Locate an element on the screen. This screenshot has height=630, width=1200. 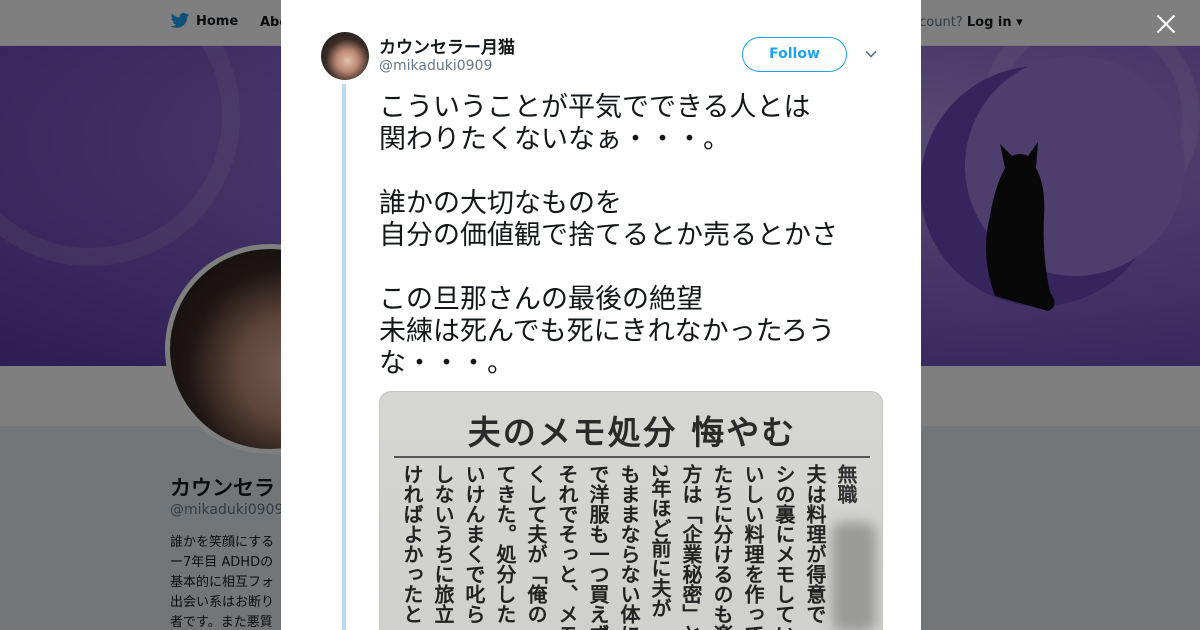
blurred-name is located at coordinates (854, 576).